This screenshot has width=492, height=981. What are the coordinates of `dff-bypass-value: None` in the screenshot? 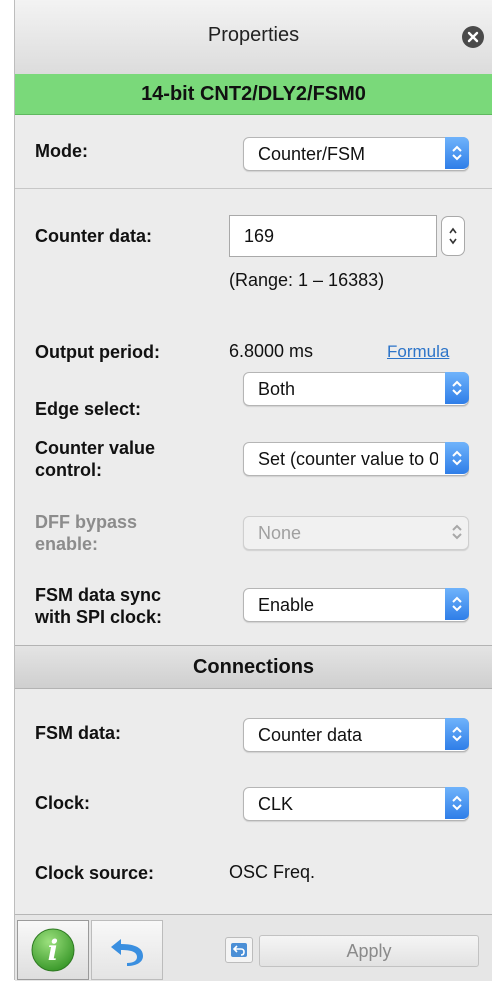 It's located at (280, 533).